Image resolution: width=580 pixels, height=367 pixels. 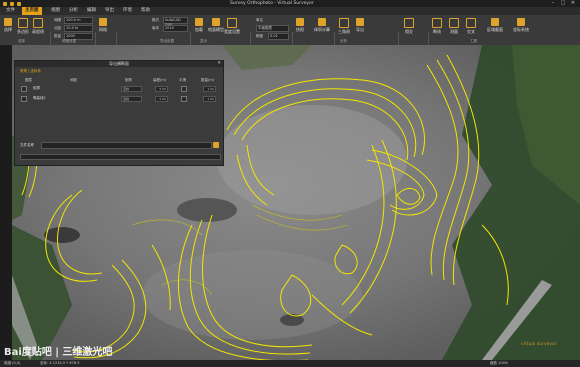 I want to click on interval-field: 100.0 m, so click(x=78, y=20).